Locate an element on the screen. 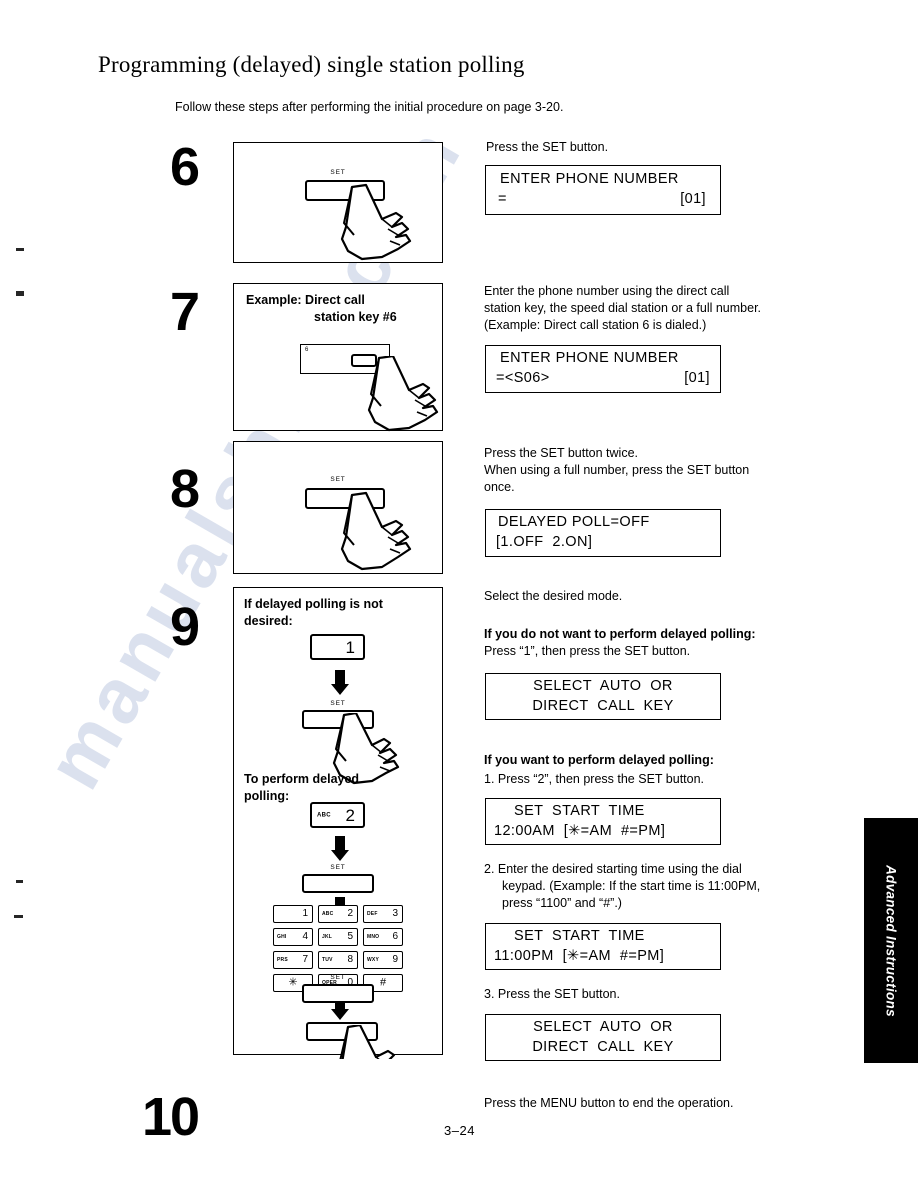 The image size is (918, 1188). dial-key-2-alpha: ABC is located at coordinates (324, 815).